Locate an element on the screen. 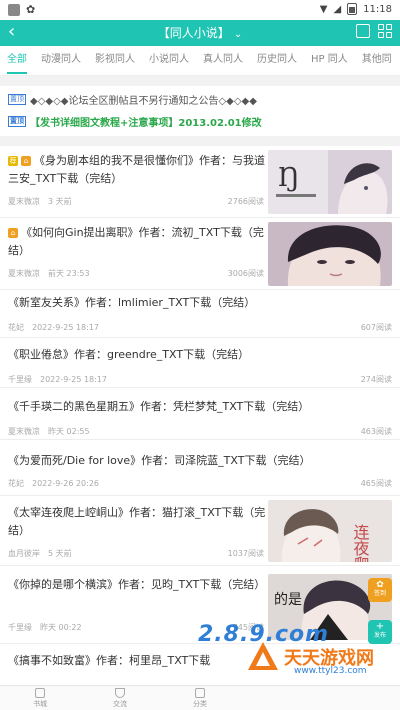 The width and height of the screenshot is (400, 710). app-status-icon: ✿ is located at coordinates (31, 9).